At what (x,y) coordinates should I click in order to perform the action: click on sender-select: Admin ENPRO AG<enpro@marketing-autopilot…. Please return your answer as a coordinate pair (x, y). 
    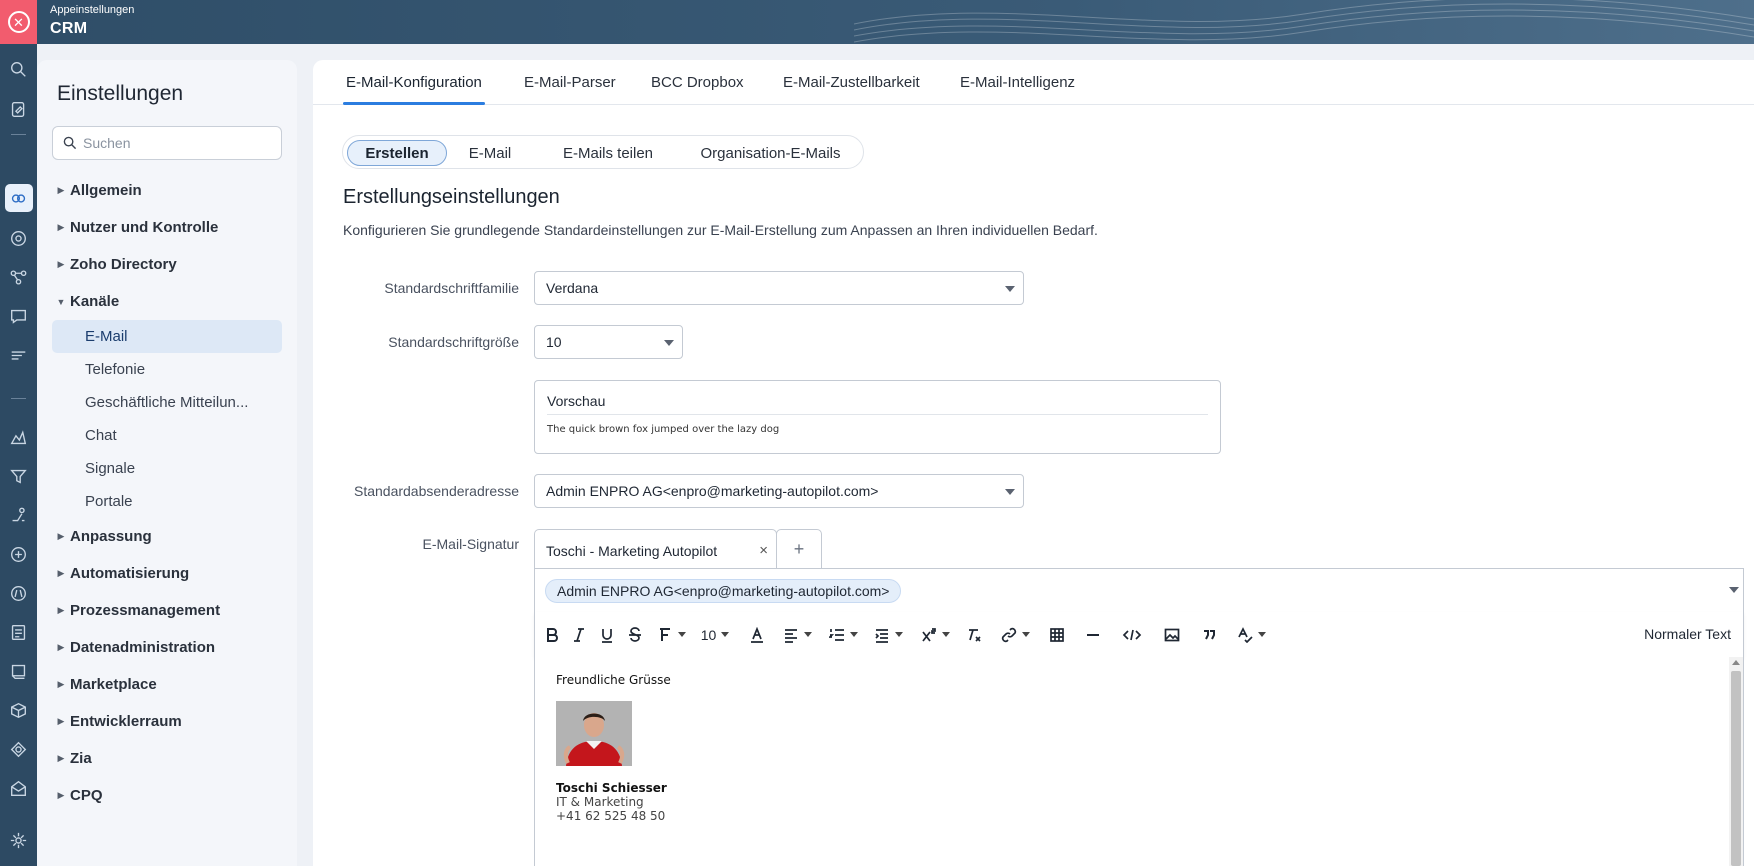
    Looking at the image, I should click on (779, 491).